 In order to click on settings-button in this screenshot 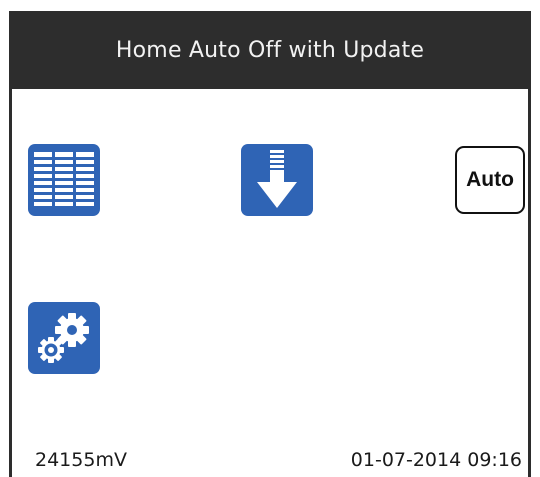, I will do `click(64, 338)`.